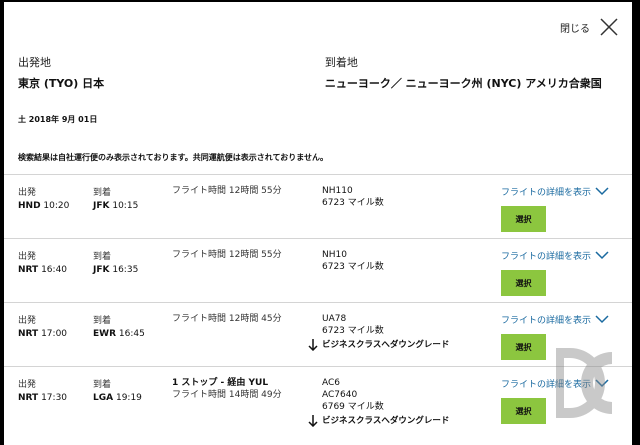 Image resolution: width=640 pixels, height=445 pixels. I want to click on results-notice: 検索結果は自社運行便のみ表示されております。共同運航便は表示されておりません。, so click(173, 157).